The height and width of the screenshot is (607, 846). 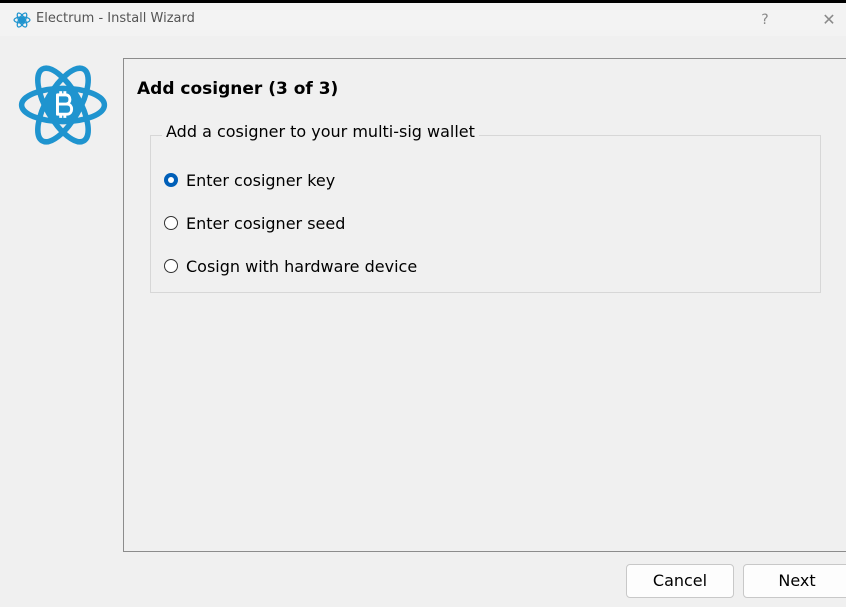 What do you see at coordinates (238, 89) in the screenshot?
I see `page-title: Add cosigner (3 of 3)` at bounding box center [238, 89].